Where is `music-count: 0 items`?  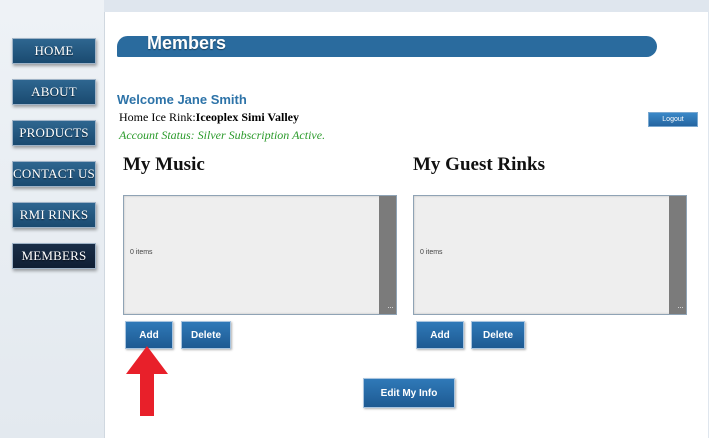 music-count: 0 items is located at coordinates (141, 252).